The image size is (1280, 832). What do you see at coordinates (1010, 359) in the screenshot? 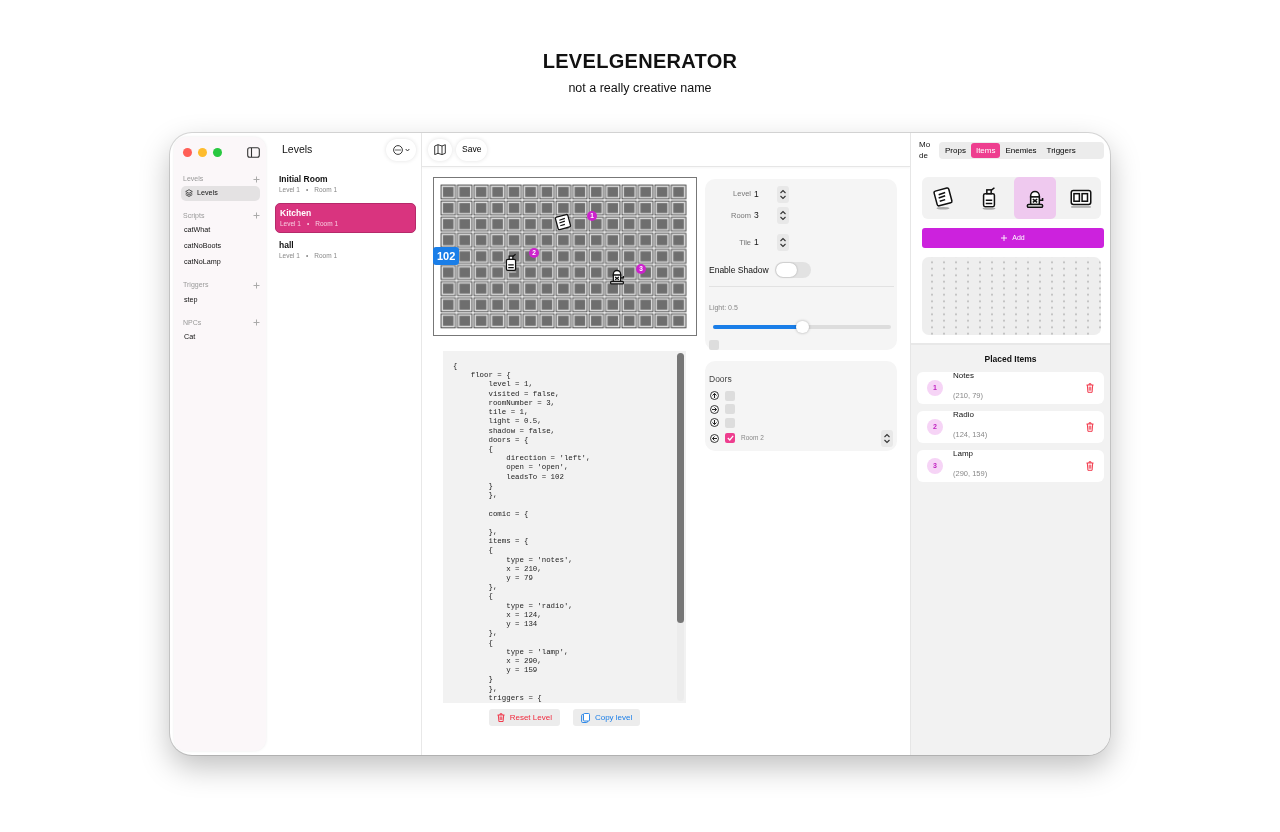
I see `section-title: Placed Items` at bounding box center [1010, 359].